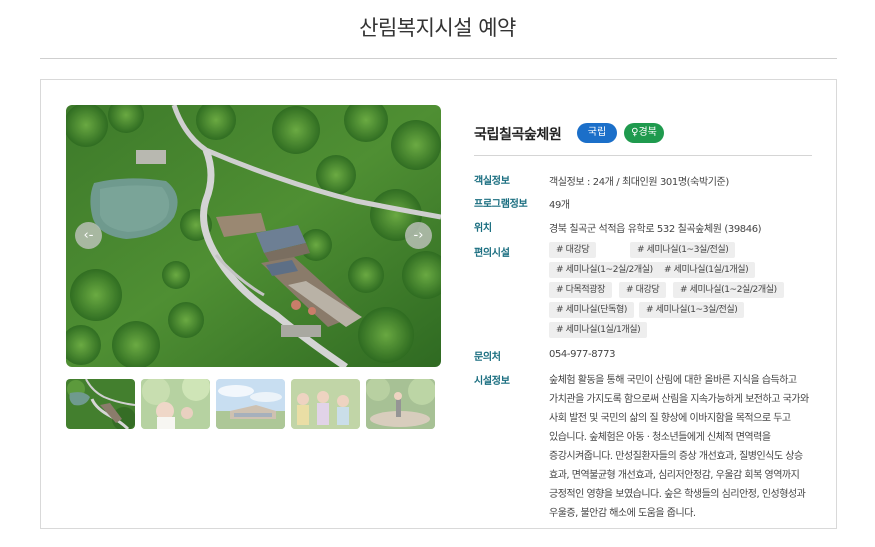  What do you see at coordinates (639, 182) in the screenshot?
I see `room-info-value: 객실정보 : 24개 / 최대인원 301명(숙박기준)` at bounding box center [639, 182].